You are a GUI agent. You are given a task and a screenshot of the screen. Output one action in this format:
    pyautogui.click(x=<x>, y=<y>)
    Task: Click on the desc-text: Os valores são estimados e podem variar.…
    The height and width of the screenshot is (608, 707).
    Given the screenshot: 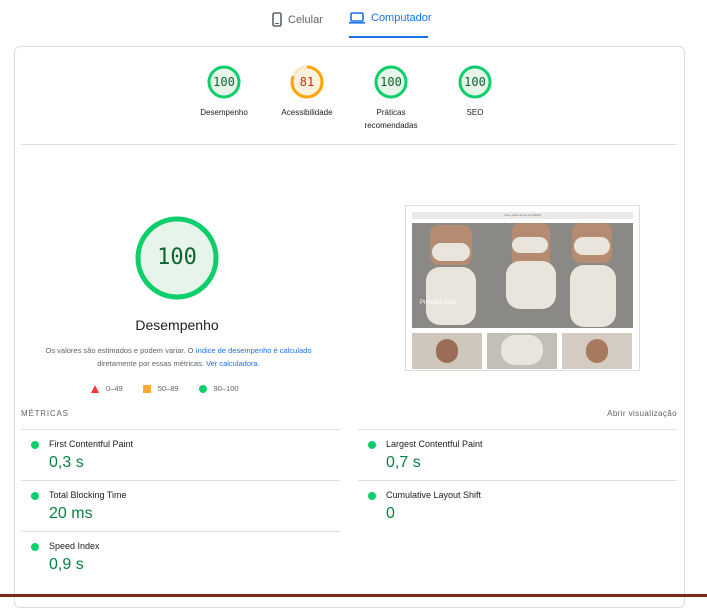 What is the action you would take?
    pyautogui.click(x=120, y=350)
    